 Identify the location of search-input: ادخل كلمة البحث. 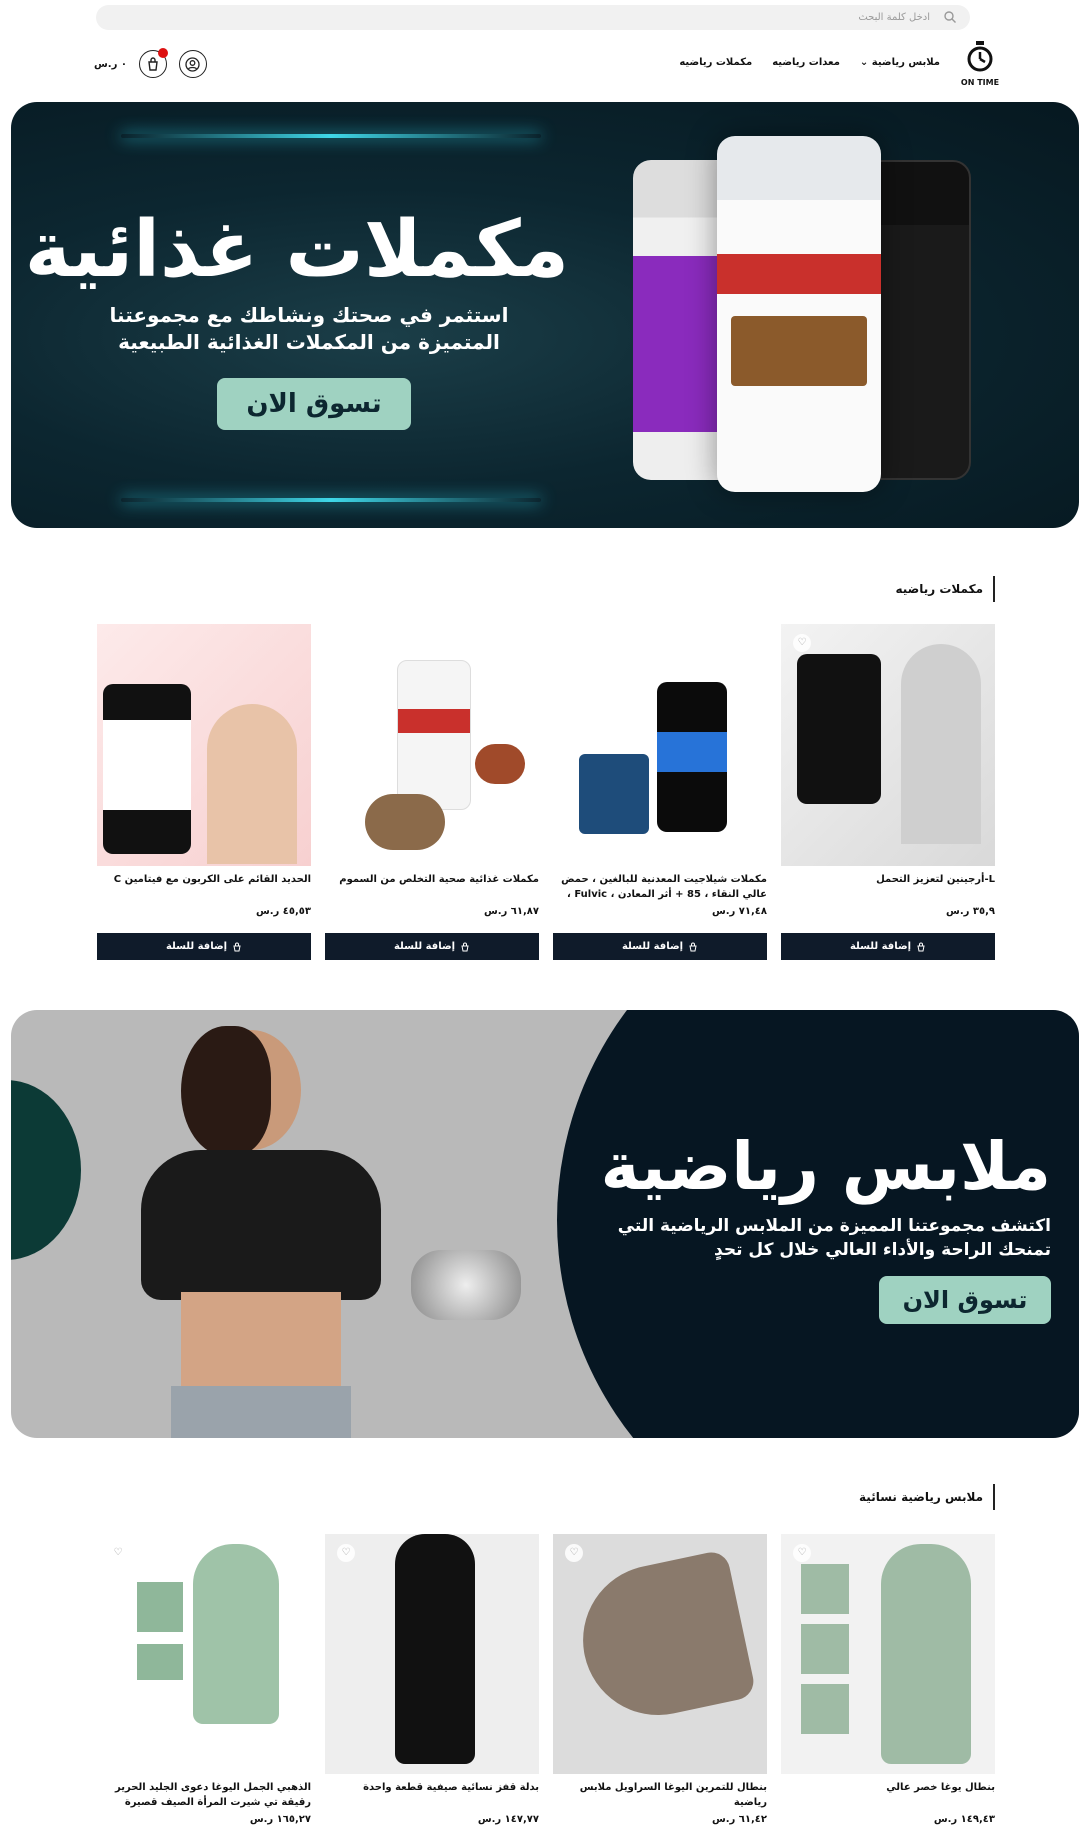
(894, 17).